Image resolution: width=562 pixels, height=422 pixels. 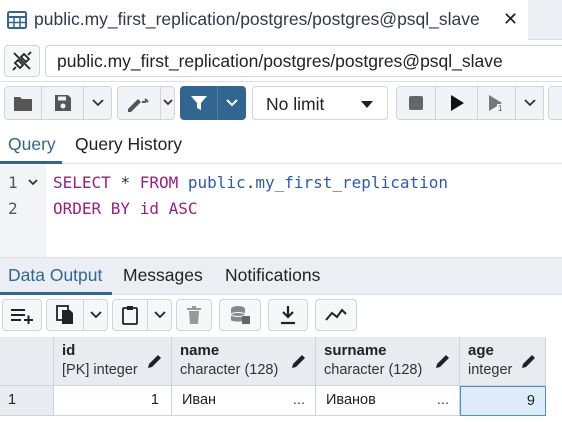 I want to click on column-header-surname: surname character (128), so click(x=388, y=361).